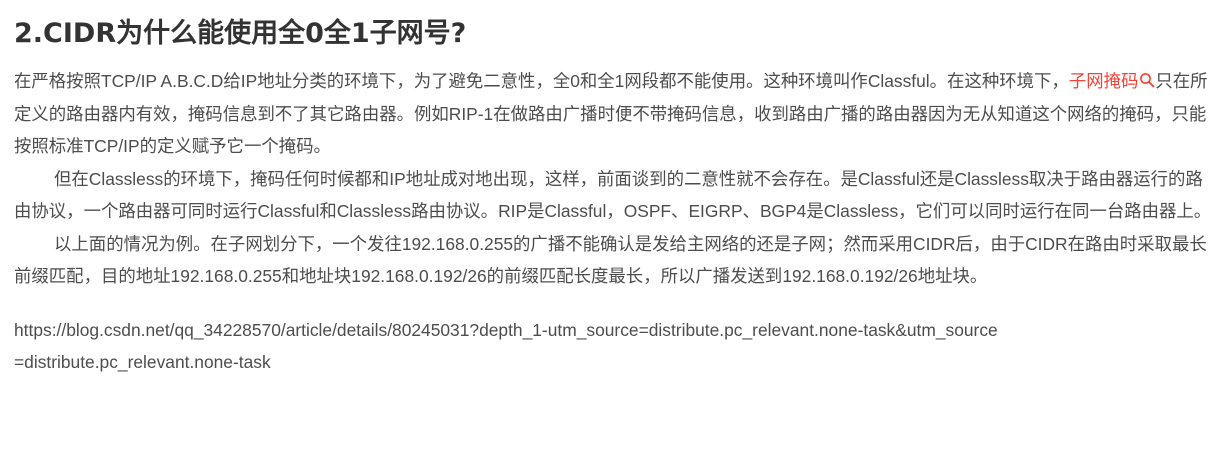  I want to click on keyword-link-subnet-mask: 子网掩码, so click(1112, 81).